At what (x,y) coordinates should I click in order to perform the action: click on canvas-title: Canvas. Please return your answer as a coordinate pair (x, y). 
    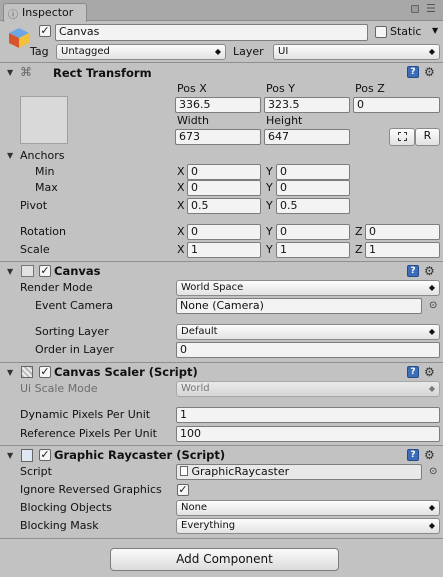
    Looking at the image, I should click on (77, 271).